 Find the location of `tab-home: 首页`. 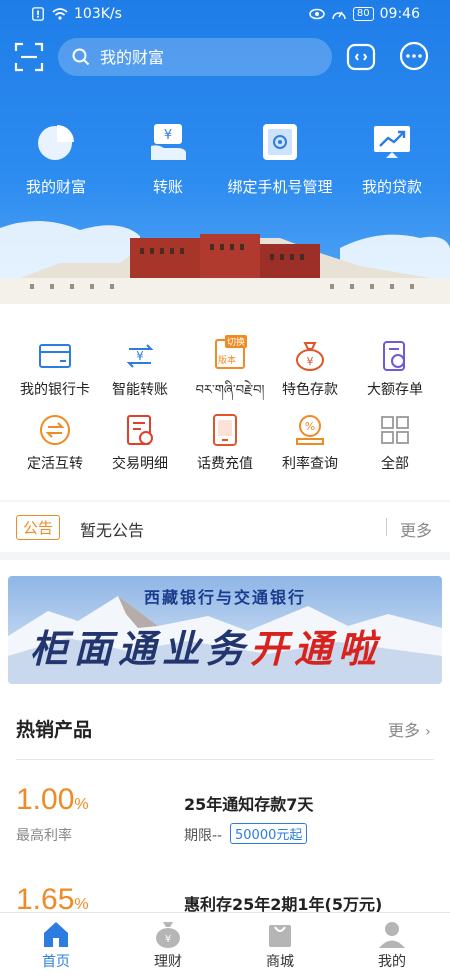

tab-home: 首页 is located at coordinates (56, 945).